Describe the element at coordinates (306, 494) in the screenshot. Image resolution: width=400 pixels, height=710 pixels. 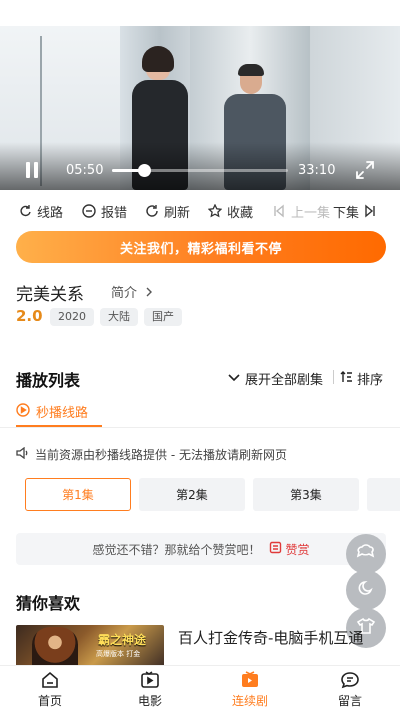
I see `episode-3: 第3集` at that location.